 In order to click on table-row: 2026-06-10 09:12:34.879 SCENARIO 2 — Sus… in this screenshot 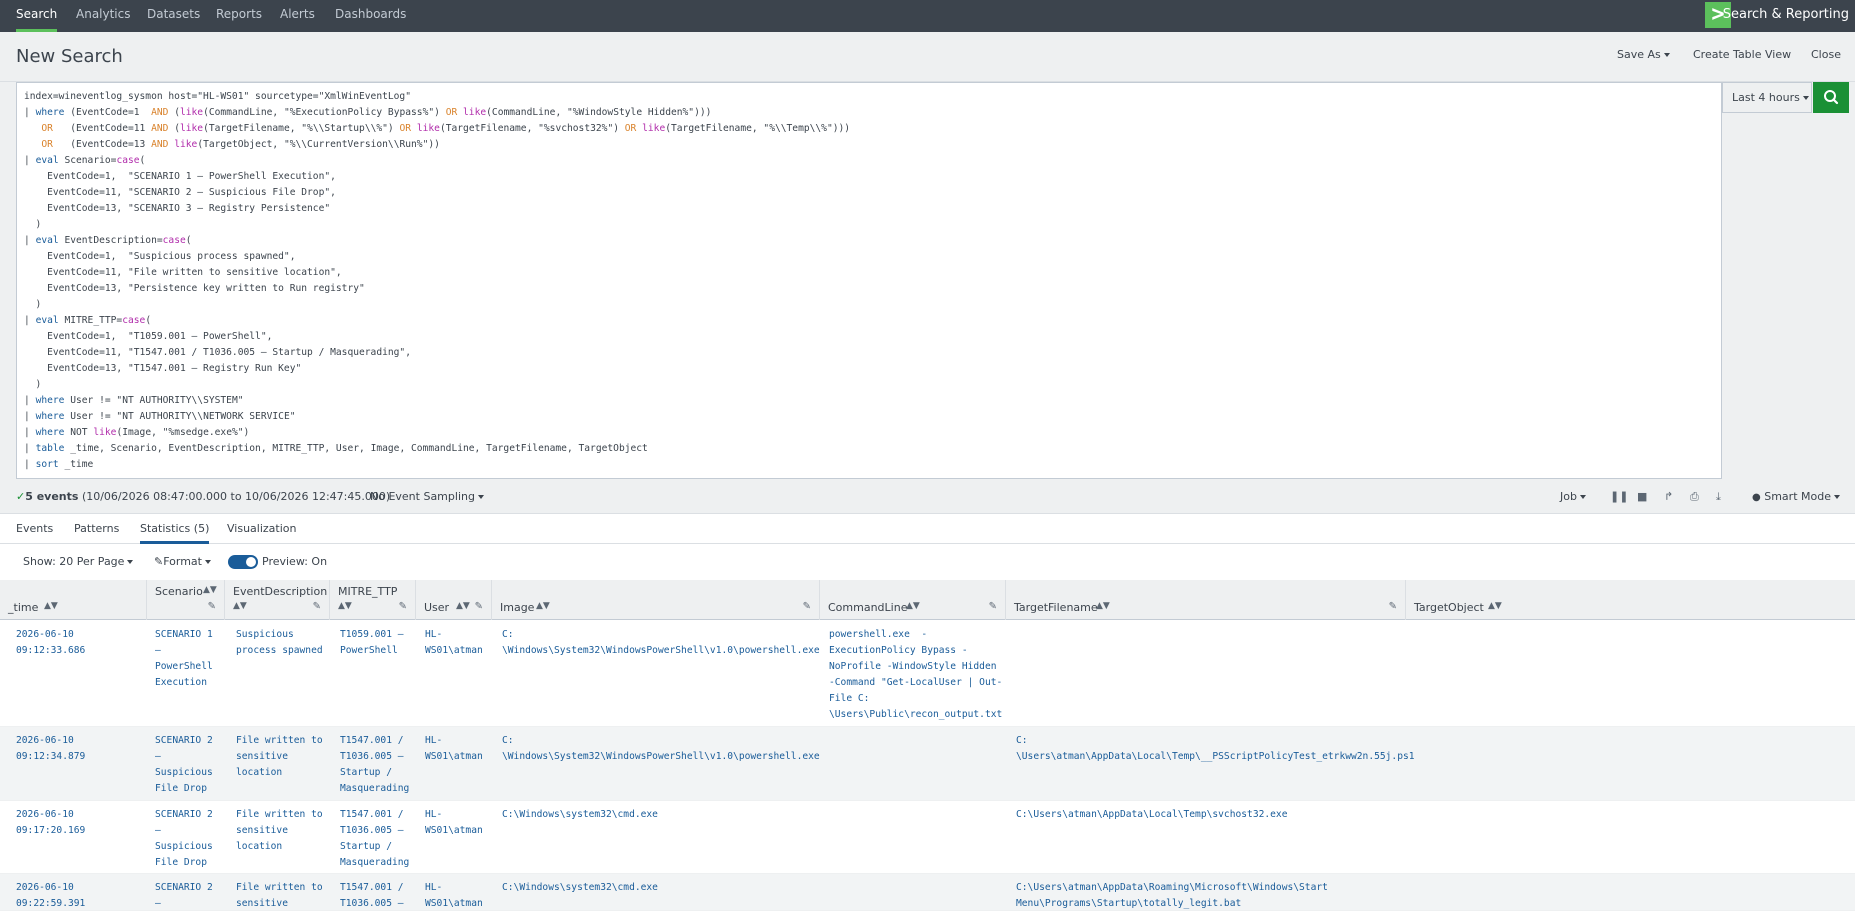, I will do `click(927, 764)`.